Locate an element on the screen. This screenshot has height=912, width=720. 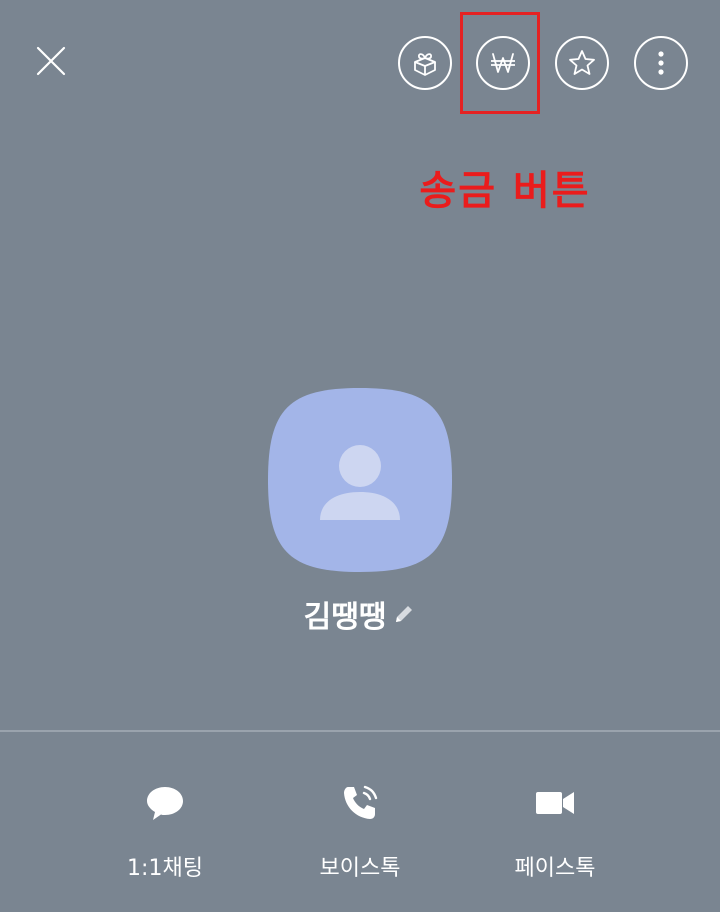
phone-call-icon is located at coordinates (361, 802).